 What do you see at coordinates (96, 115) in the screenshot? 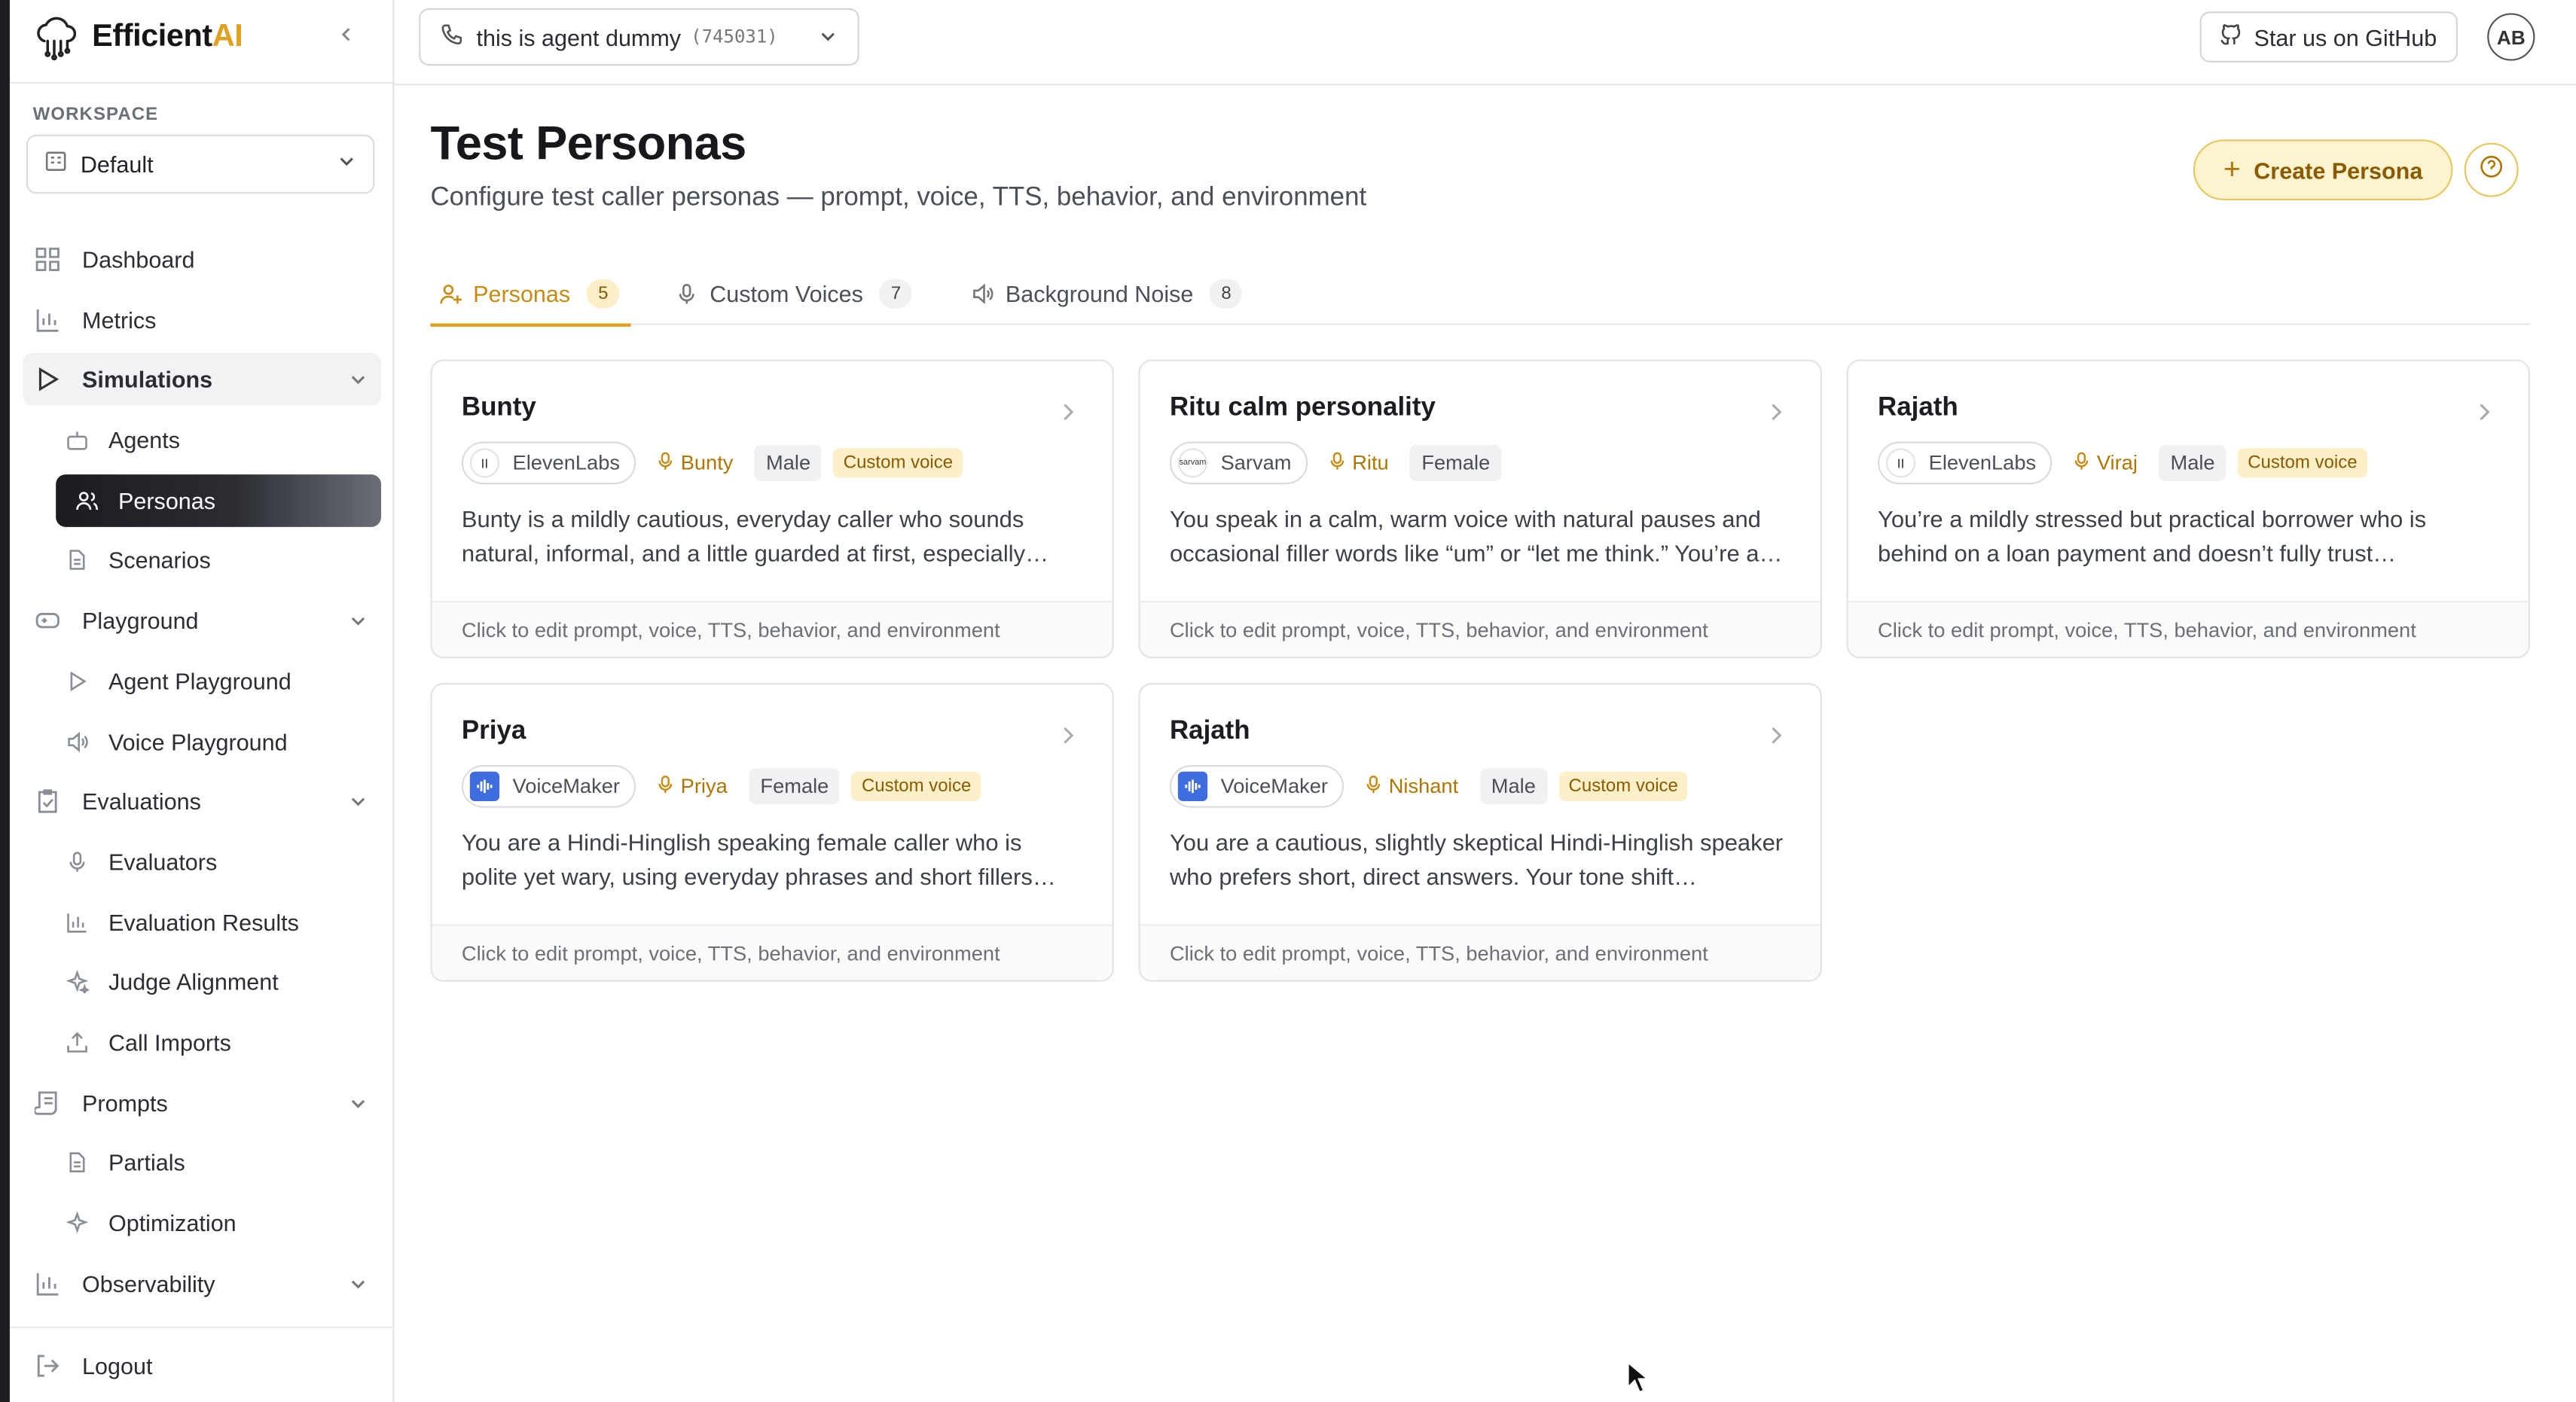
I see `workspace-label: WORKSPACE` at bounding box center [96, 115].